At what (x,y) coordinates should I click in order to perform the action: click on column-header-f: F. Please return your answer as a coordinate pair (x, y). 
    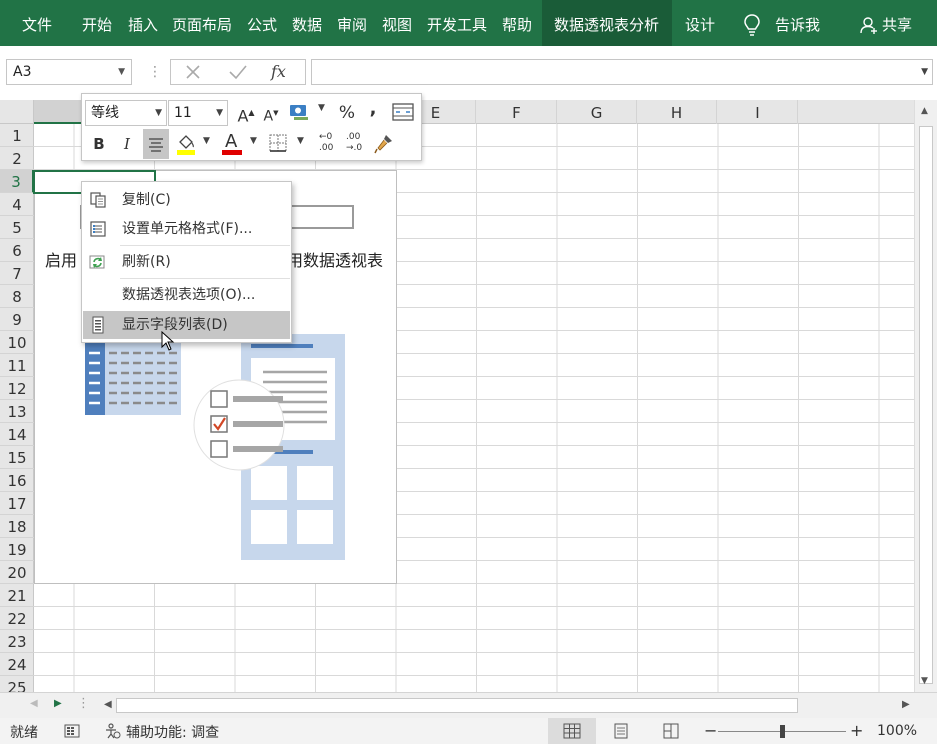
    Looking at the image, I should click on (517, 112).